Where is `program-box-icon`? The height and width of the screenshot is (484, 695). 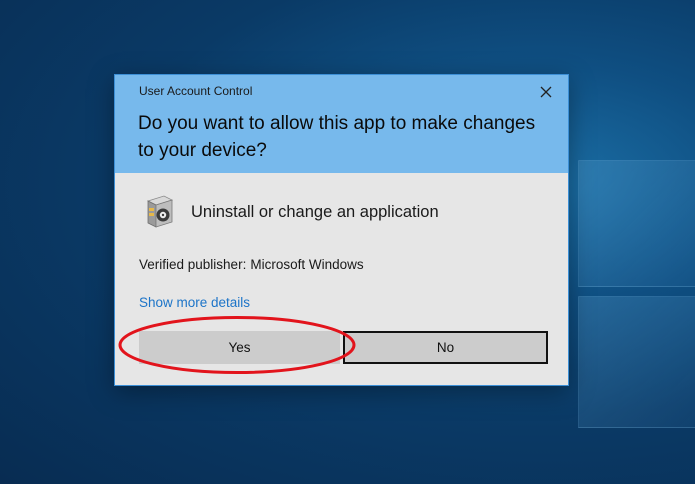 program-box-icon is located at coordinates (160, 211).